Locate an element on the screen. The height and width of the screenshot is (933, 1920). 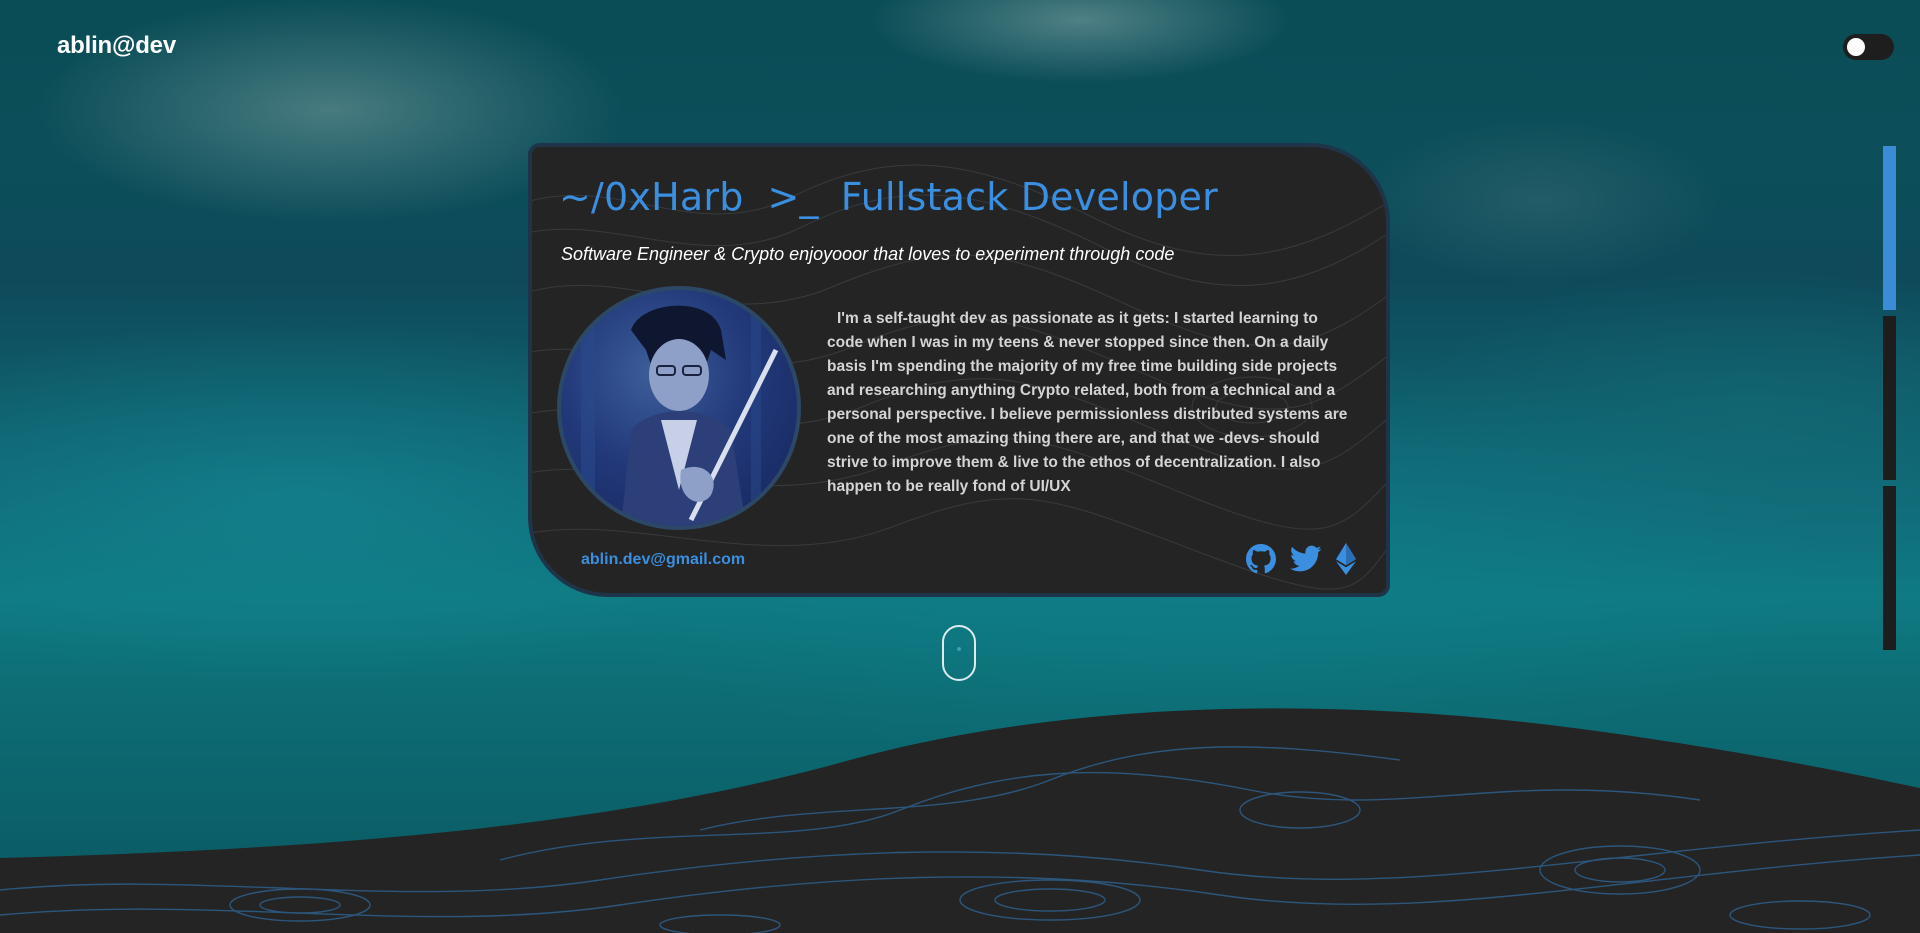
avatar is located at coordinates (679, 408).